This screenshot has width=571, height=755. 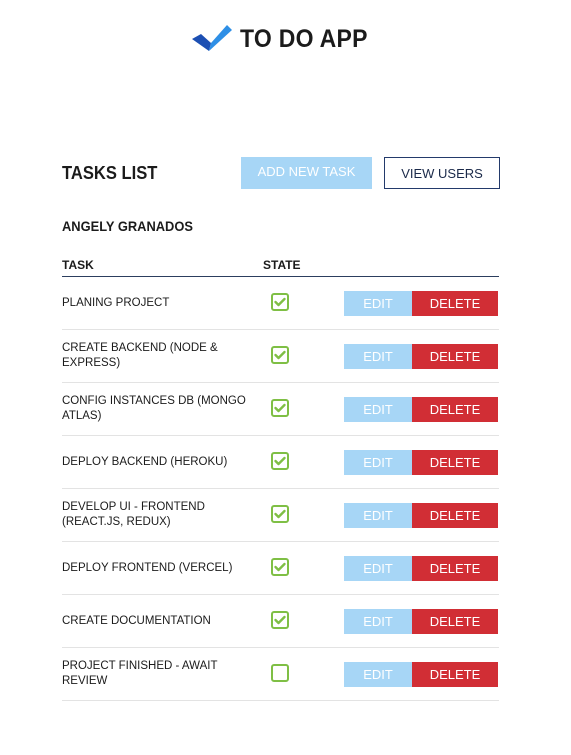 What do you see at coordinates (145, 461) in the screenshot?
I see `task-name: DEPLOY BACKEND (HEROKU)` at bounding box center [145, 461].